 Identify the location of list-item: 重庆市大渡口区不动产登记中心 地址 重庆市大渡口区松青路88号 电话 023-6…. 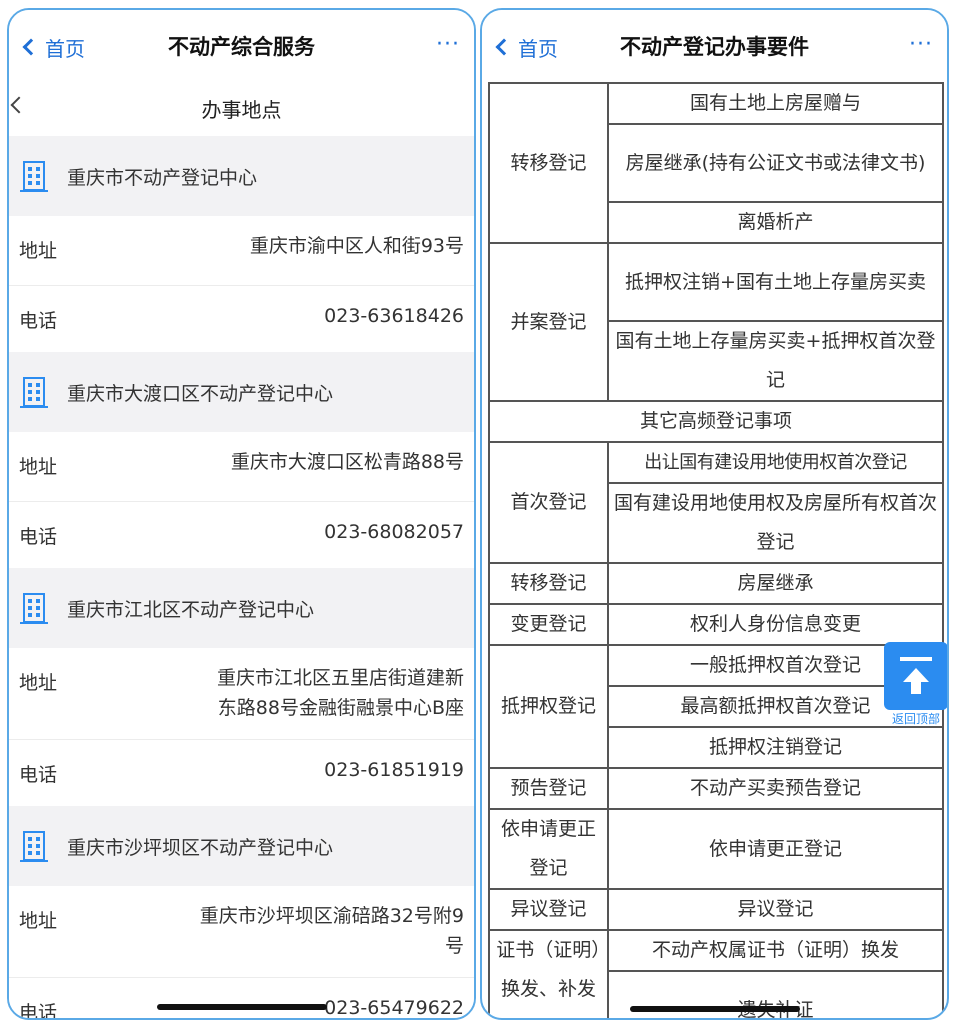
(241, 460).